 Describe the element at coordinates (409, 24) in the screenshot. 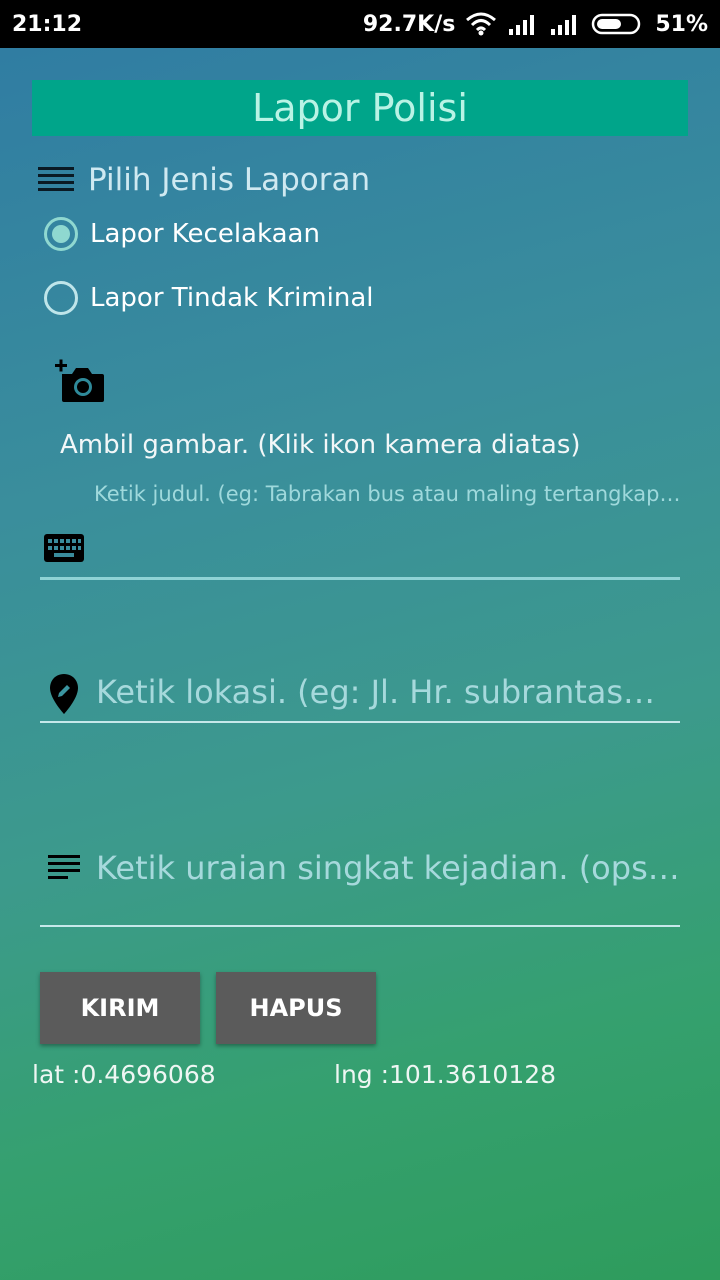

I see `status-net-speed: 92.7K/s` at that location.